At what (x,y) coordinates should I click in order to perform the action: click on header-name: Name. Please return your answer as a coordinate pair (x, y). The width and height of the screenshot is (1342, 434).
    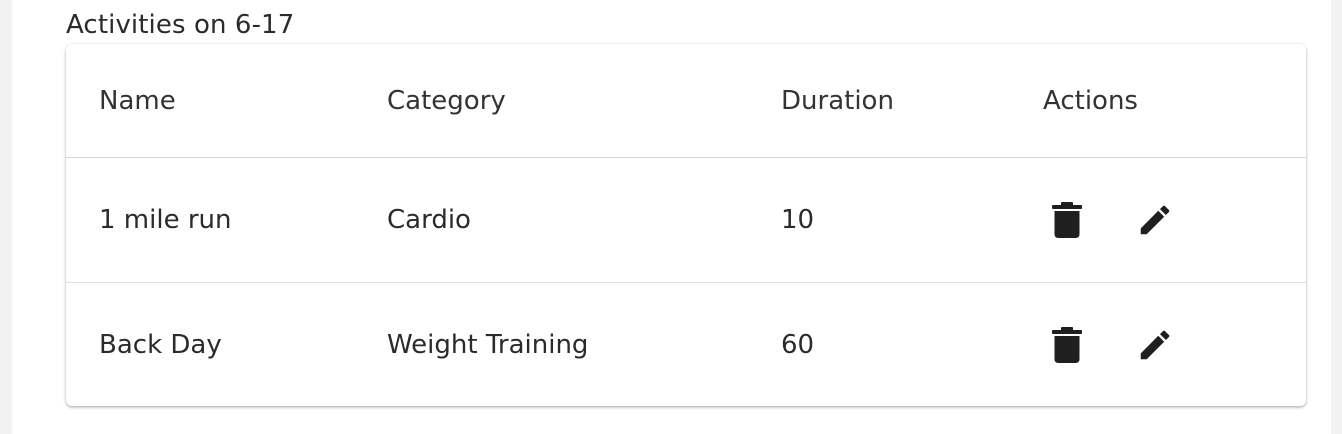
    Looking at the image, I should click on (137, 100).